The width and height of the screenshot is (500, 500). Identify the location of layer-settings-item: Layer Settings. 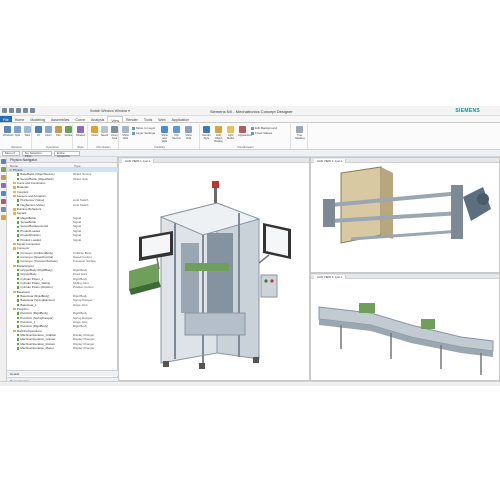
(143, 133).